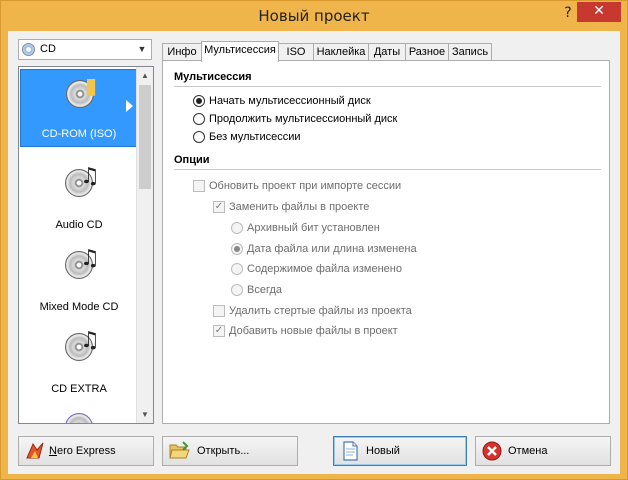 This screenshot has width=628, height=480. I want to click on project-type-audio-cd: ♫ Audio CD, so click(79, 198).